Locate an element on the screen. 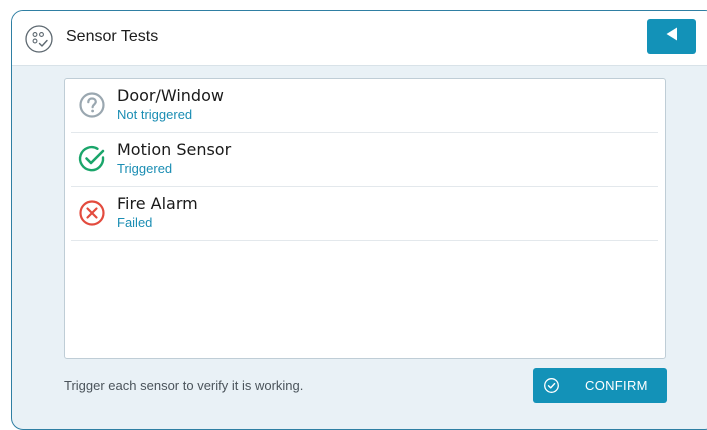 The width and height of the screenshot is (707, 430). check-circle-outline-icon is located at coordinates (551, 385).